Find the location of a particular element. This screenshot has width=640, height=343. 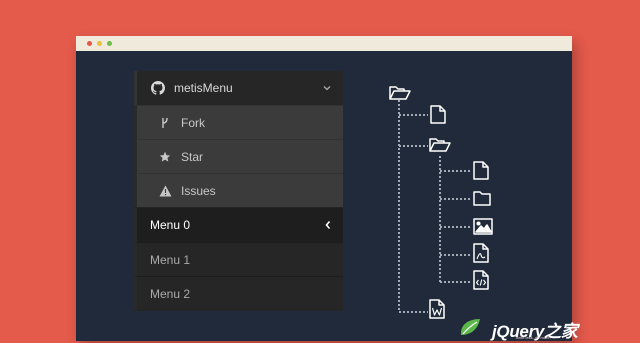

menu-item-2: Menu 2 is located at coordinates (238, 293).